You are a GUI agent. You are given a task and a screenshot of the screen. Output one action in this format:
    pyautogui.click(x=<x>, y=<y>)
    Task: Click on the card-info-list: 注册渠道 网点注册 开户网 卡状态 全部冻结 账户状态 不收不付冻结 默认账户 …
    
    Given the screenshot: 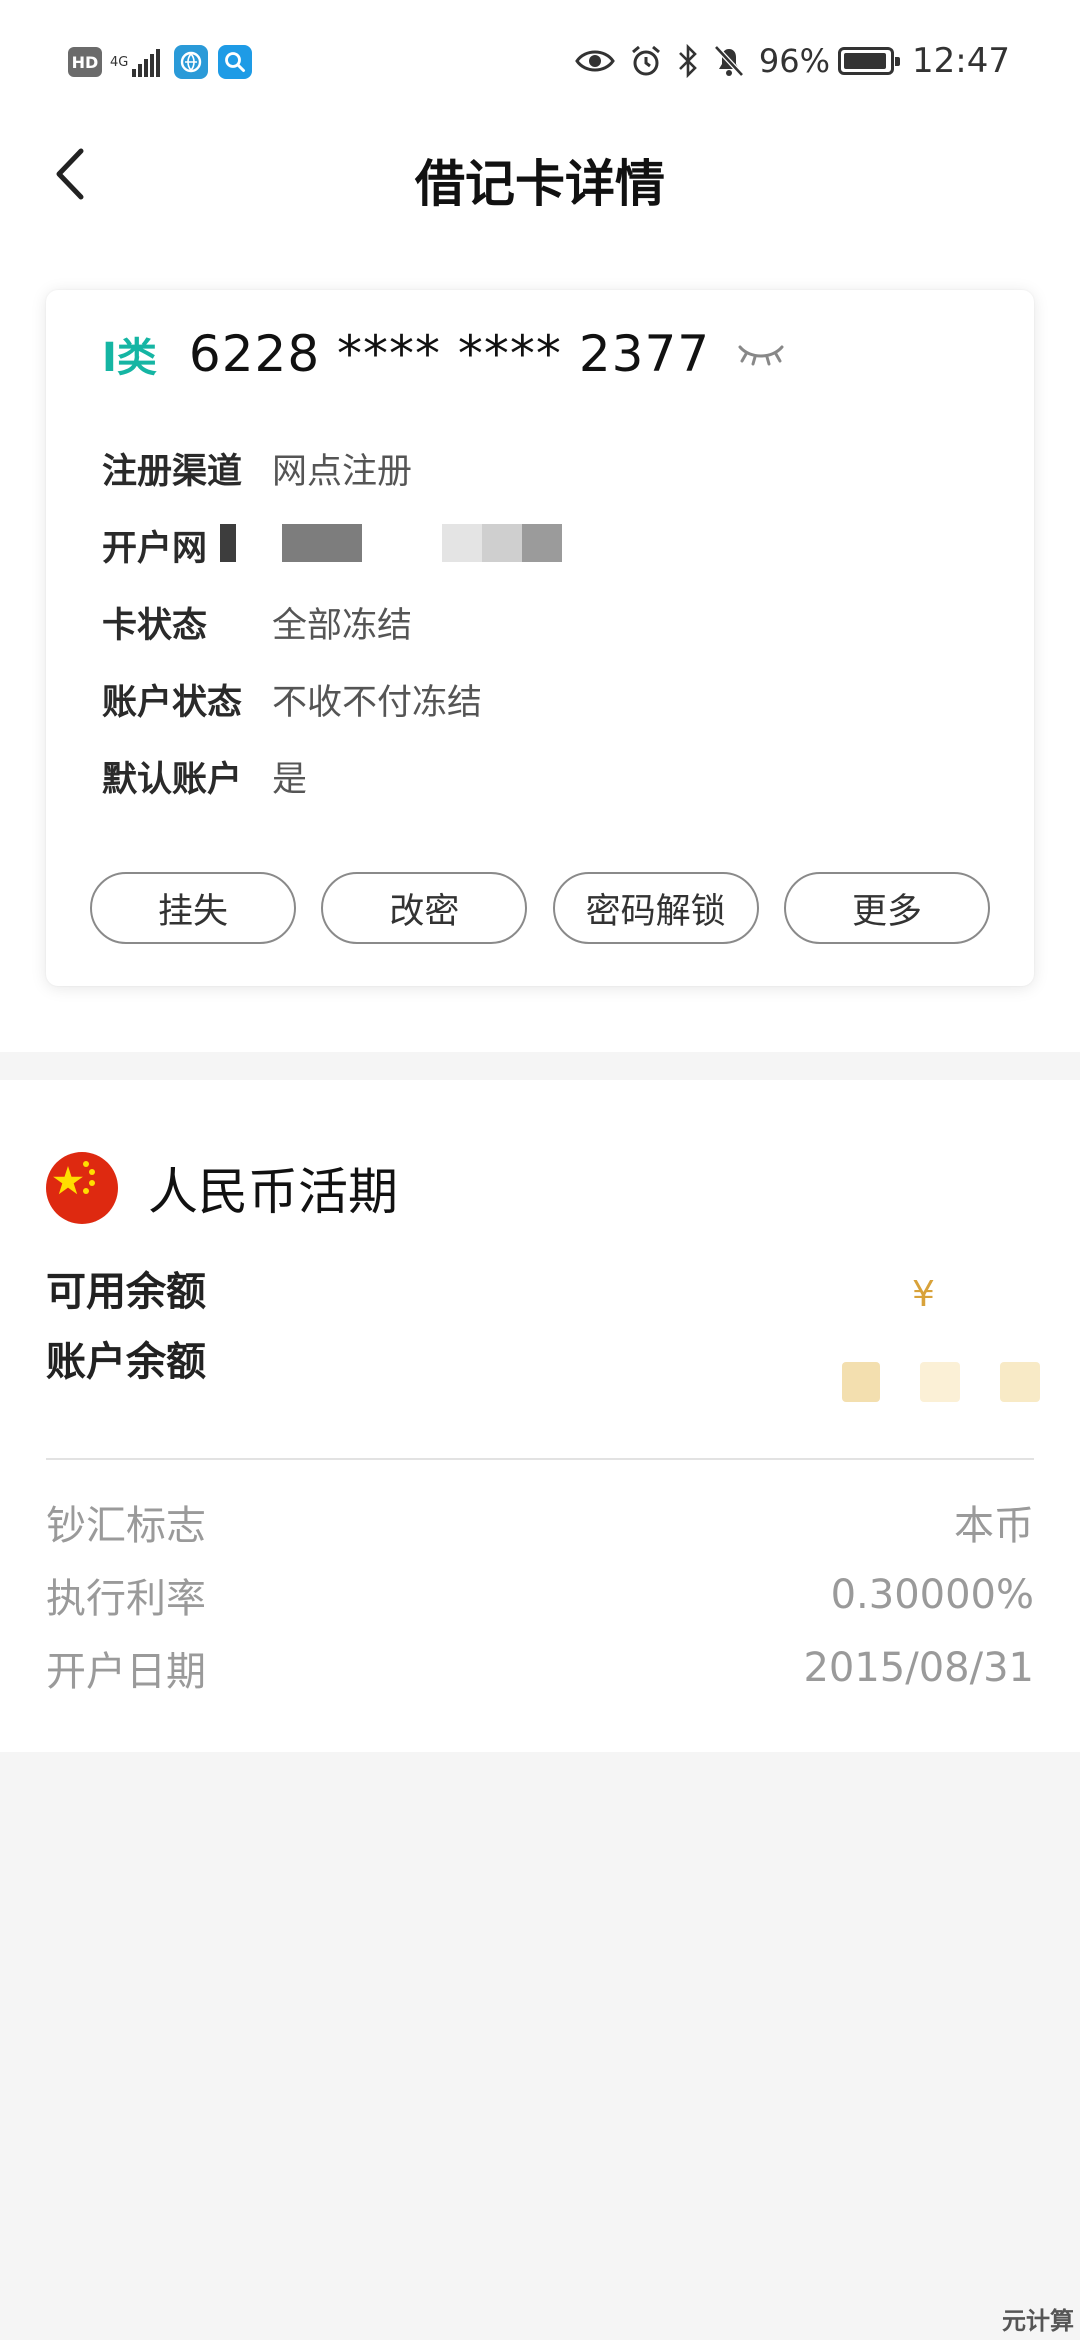 What is the action you would take?
    pyautogui.click(x=542, y=622)
    